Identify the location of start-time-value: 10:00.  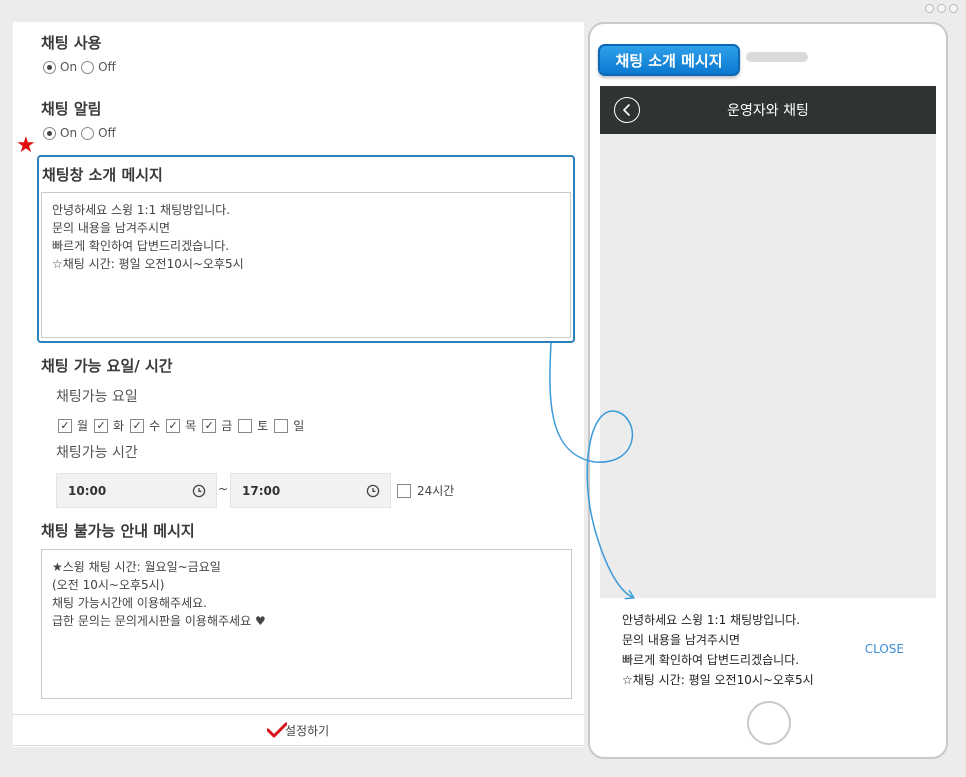
(87, 490).